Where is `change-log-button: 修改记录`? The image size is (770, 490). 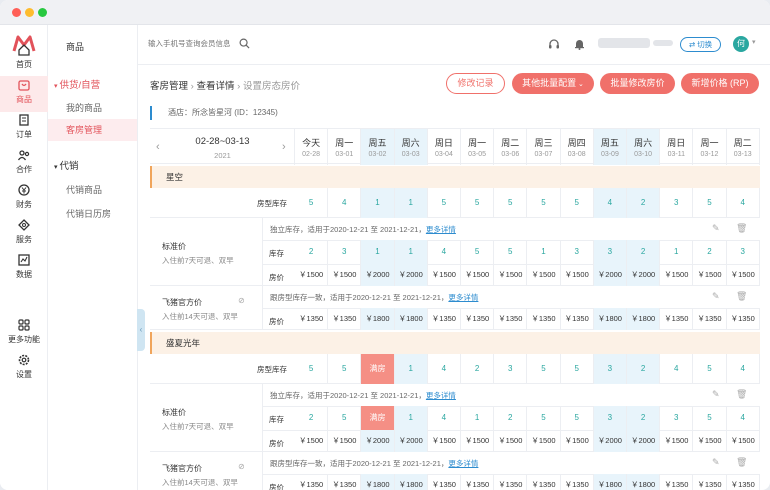 change-log-button: 修改记录 is located at coordinates (475, 83).